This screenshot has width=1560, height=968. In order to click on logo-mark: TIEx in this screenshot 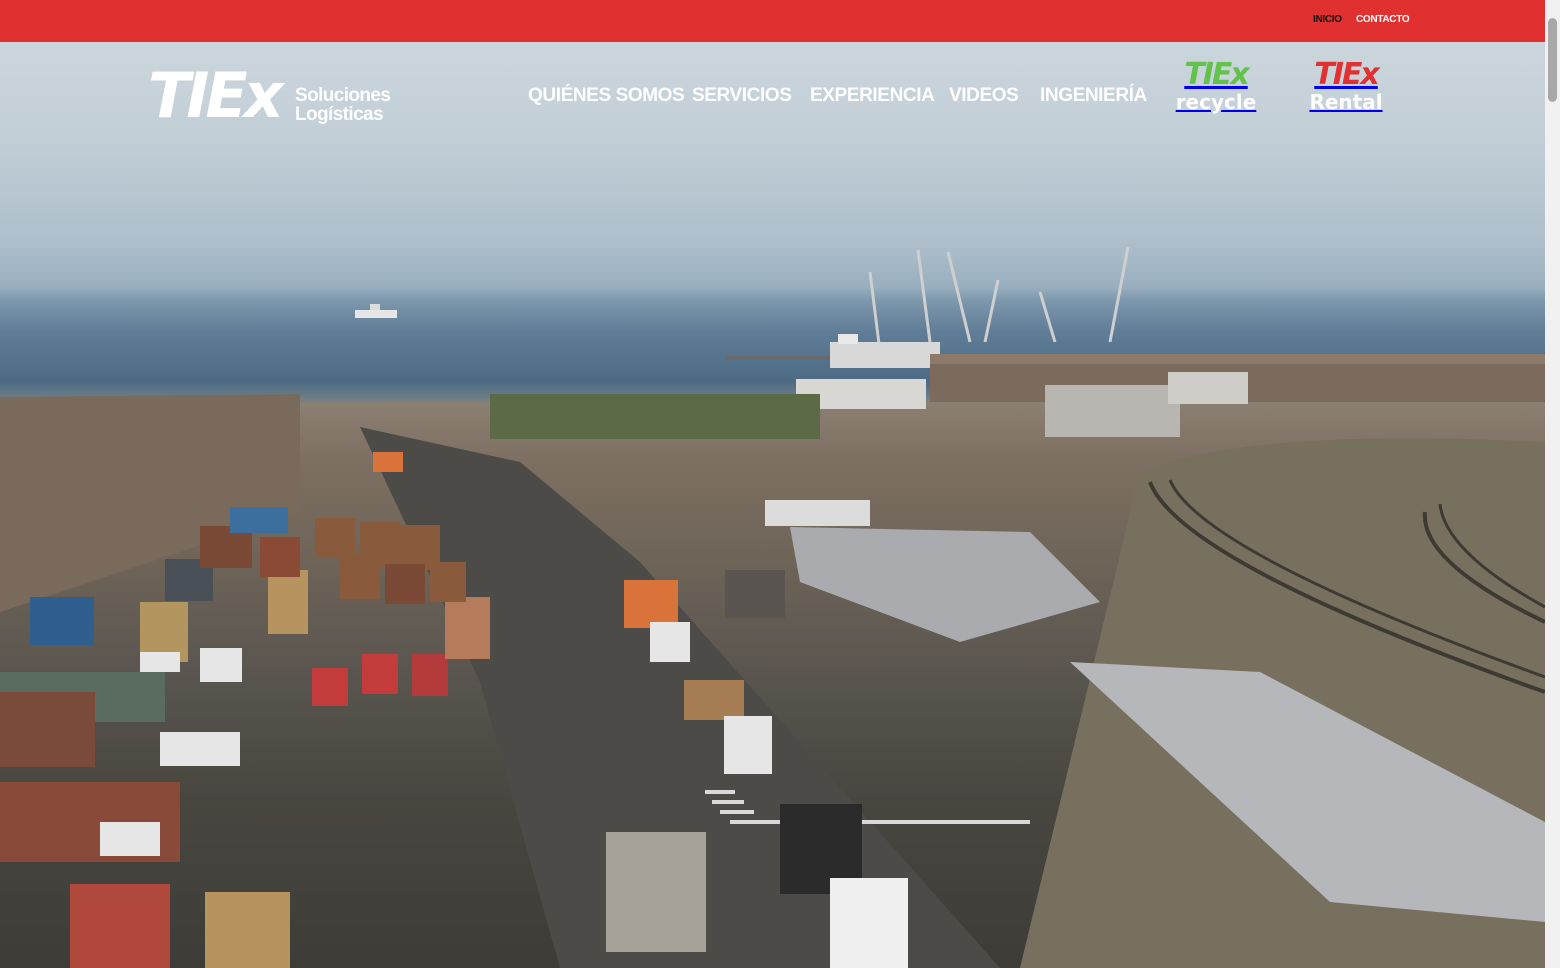, I will do `click(216, 95)`.